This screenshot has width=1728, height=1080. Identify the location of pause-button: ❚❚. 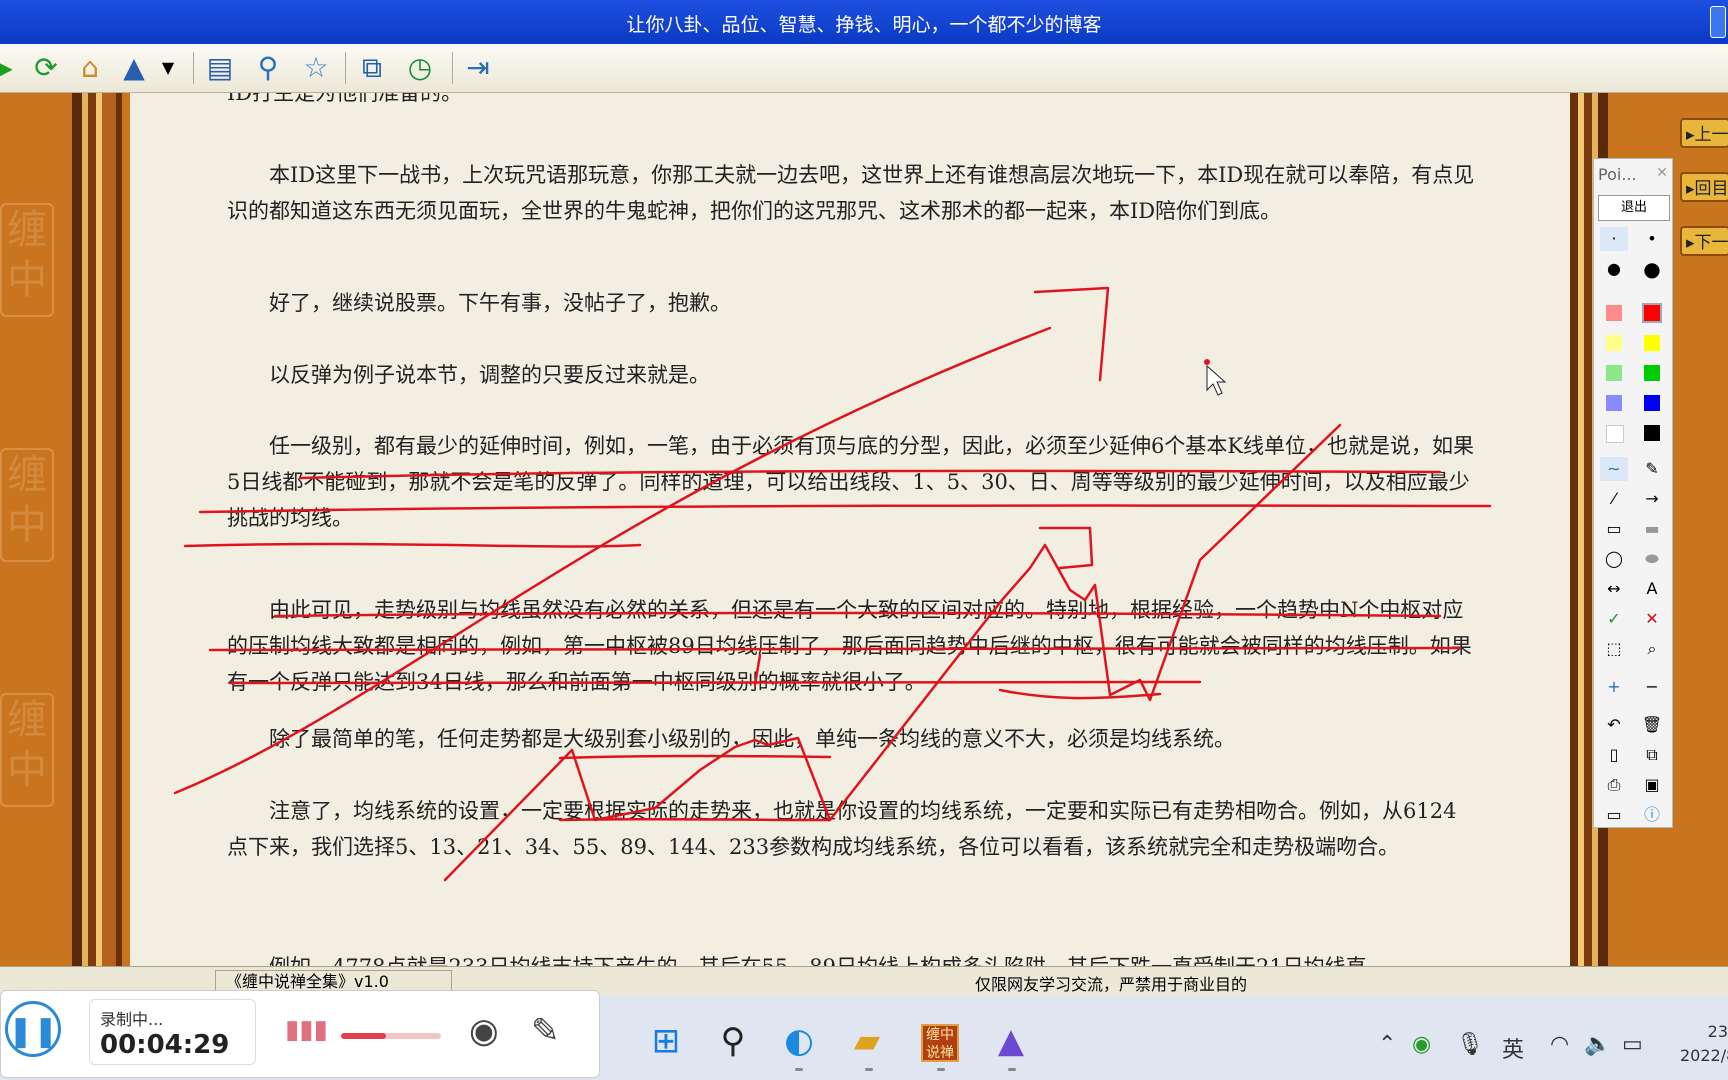
(33, 1029).